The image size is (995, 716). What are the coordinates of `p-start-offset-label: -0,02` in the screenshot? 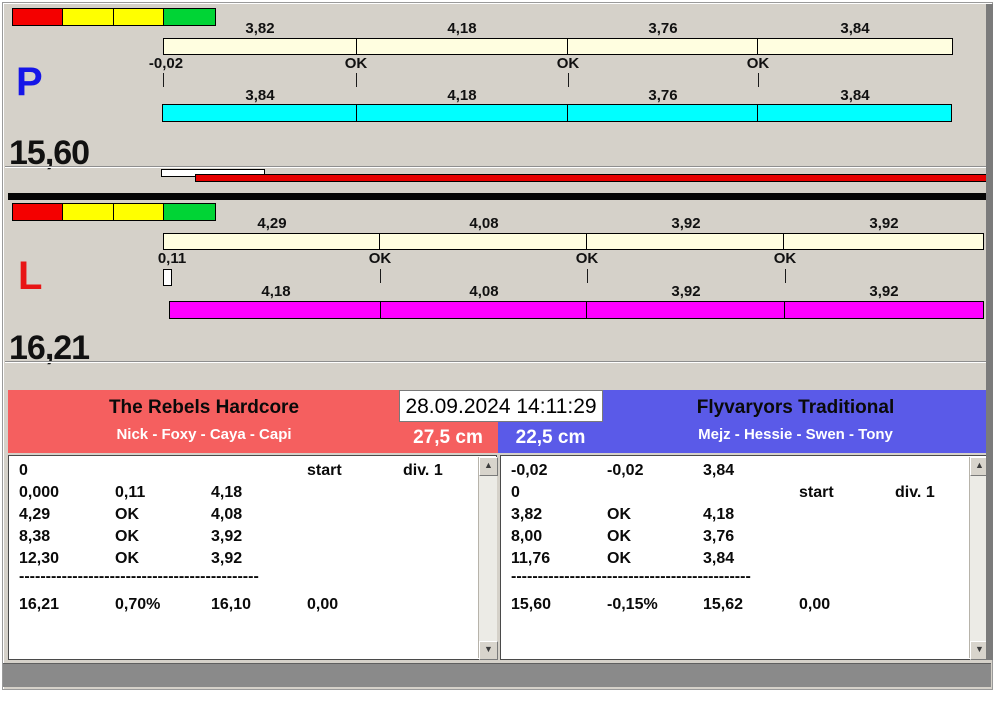 It's located at (166, 63).